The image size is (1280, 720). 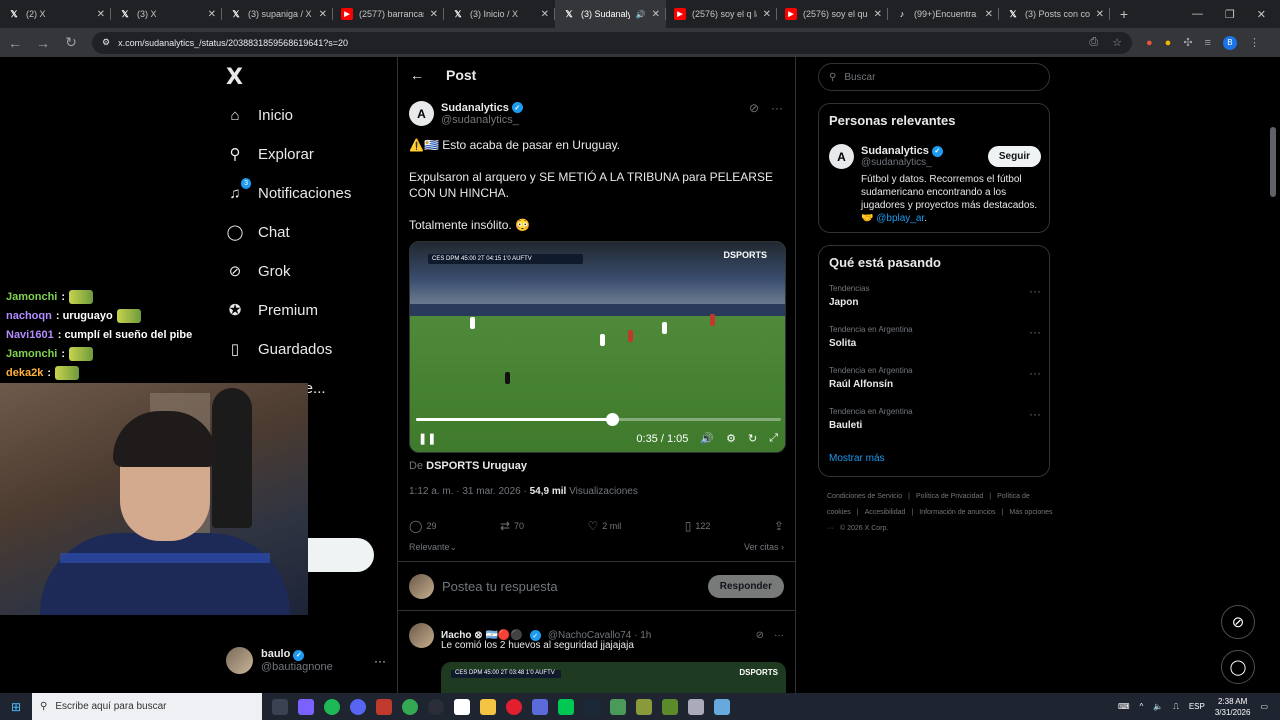 I want to click on relevant-person-avatar: A, so click(x=841, y=156).